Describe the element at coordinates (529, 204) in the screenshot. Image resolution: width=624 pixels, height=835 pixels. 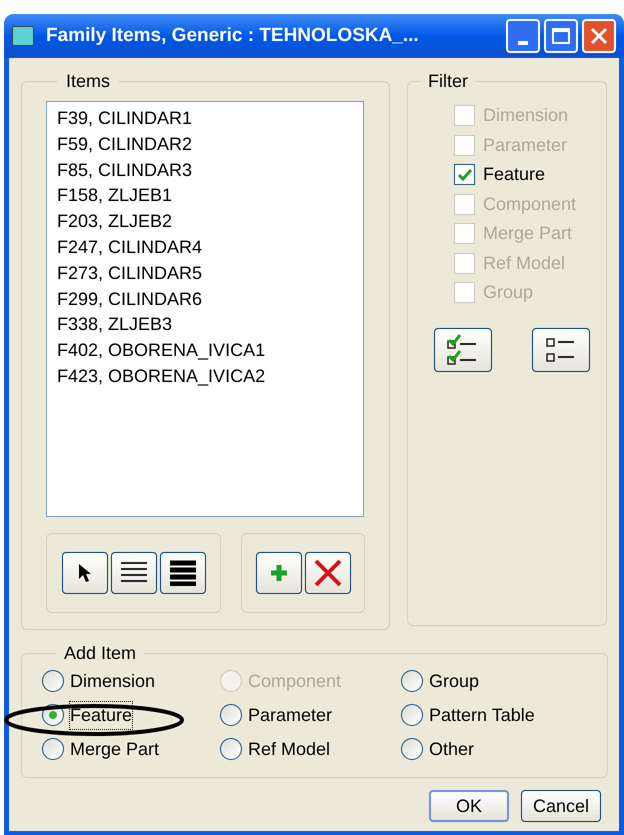
I see `checkbox-label: Component` at that location.